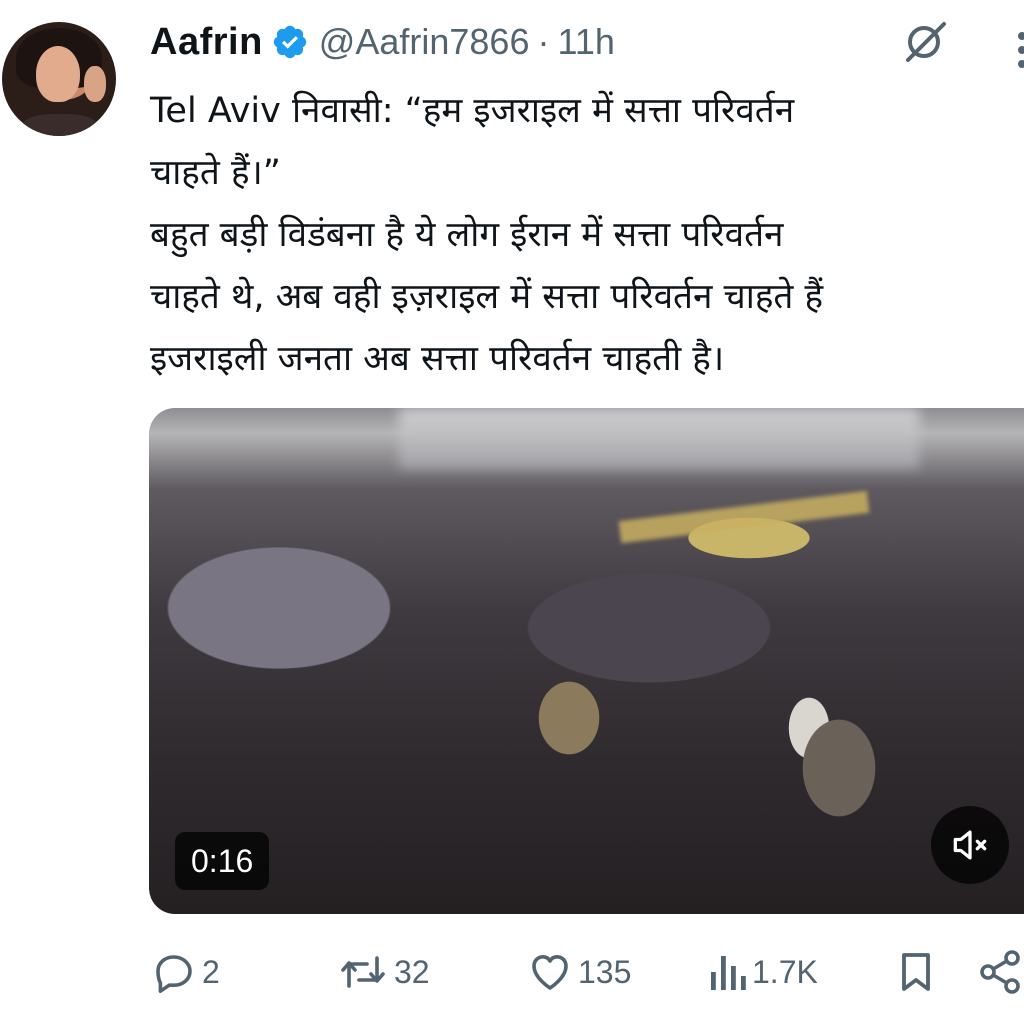 This screenshot has width=1024, height=1024. I want to click on reply-button: 2, so click(185, 972).